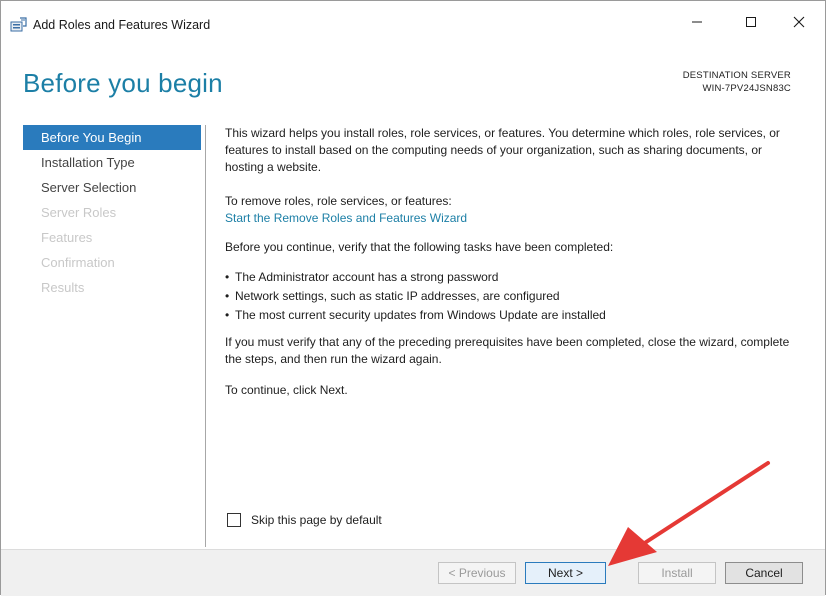 Image resolution: width=826 pixels, height=596 pixels. Describe the element at coordinates (746, 88) in the screenshot. I see `destination-server-name: WIN-7PV24JSN83C` at that location.